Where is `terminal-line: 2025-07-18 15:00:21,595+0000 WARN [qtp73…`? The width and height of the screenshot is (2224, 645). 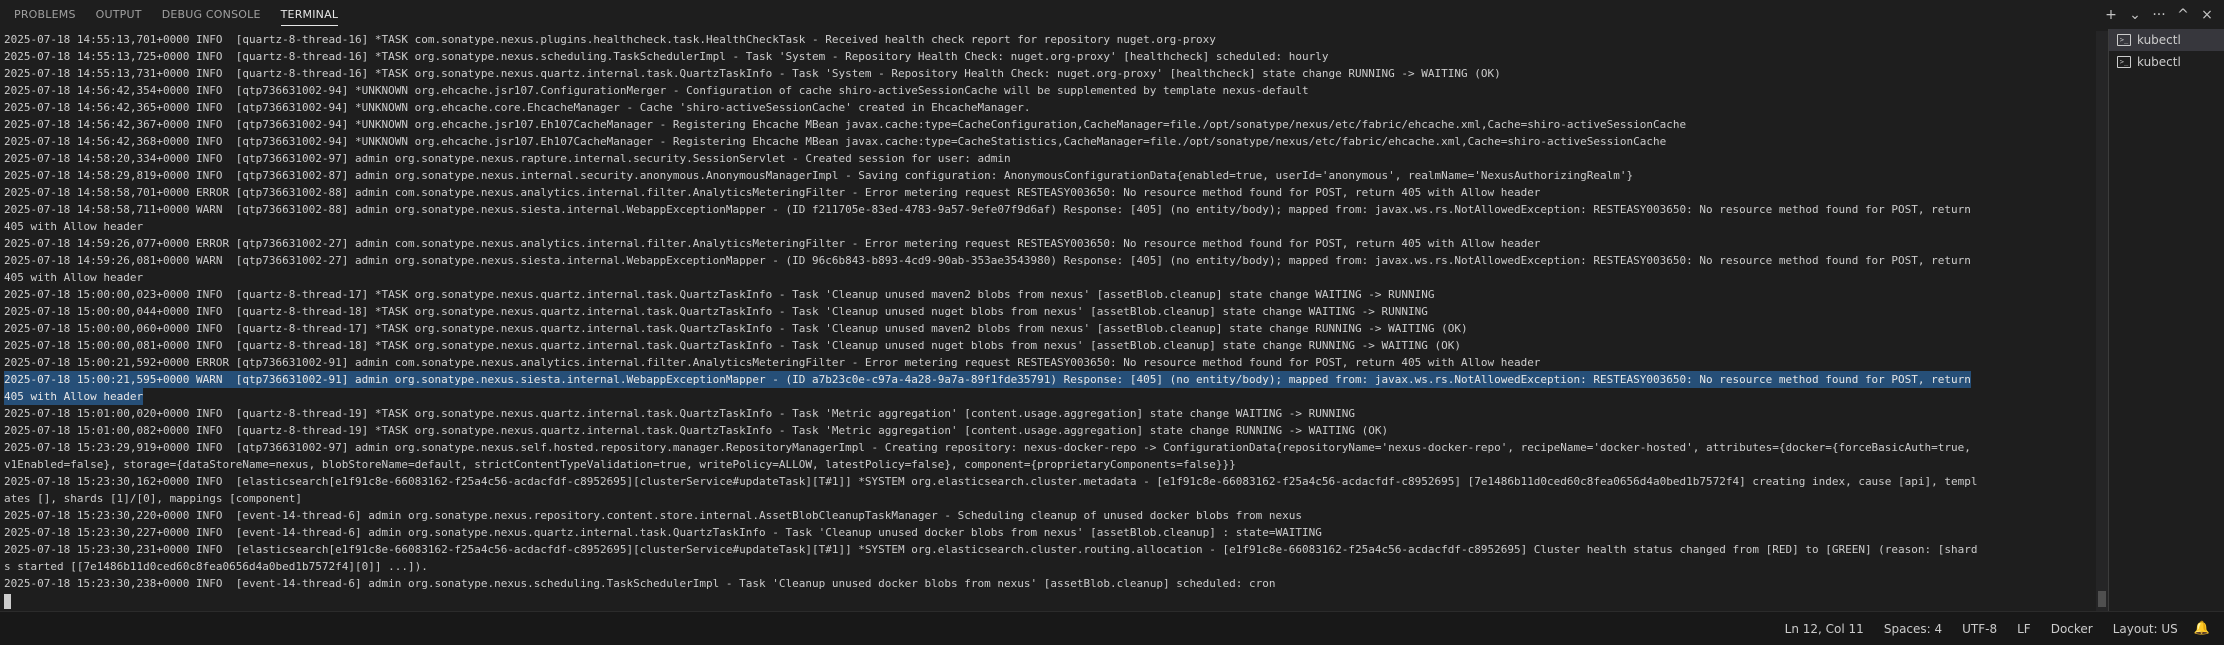 terminal-line: 2025-07-18 15:00:21,595+0000 WARN [qtp73… is located at coordinates (987, 379).